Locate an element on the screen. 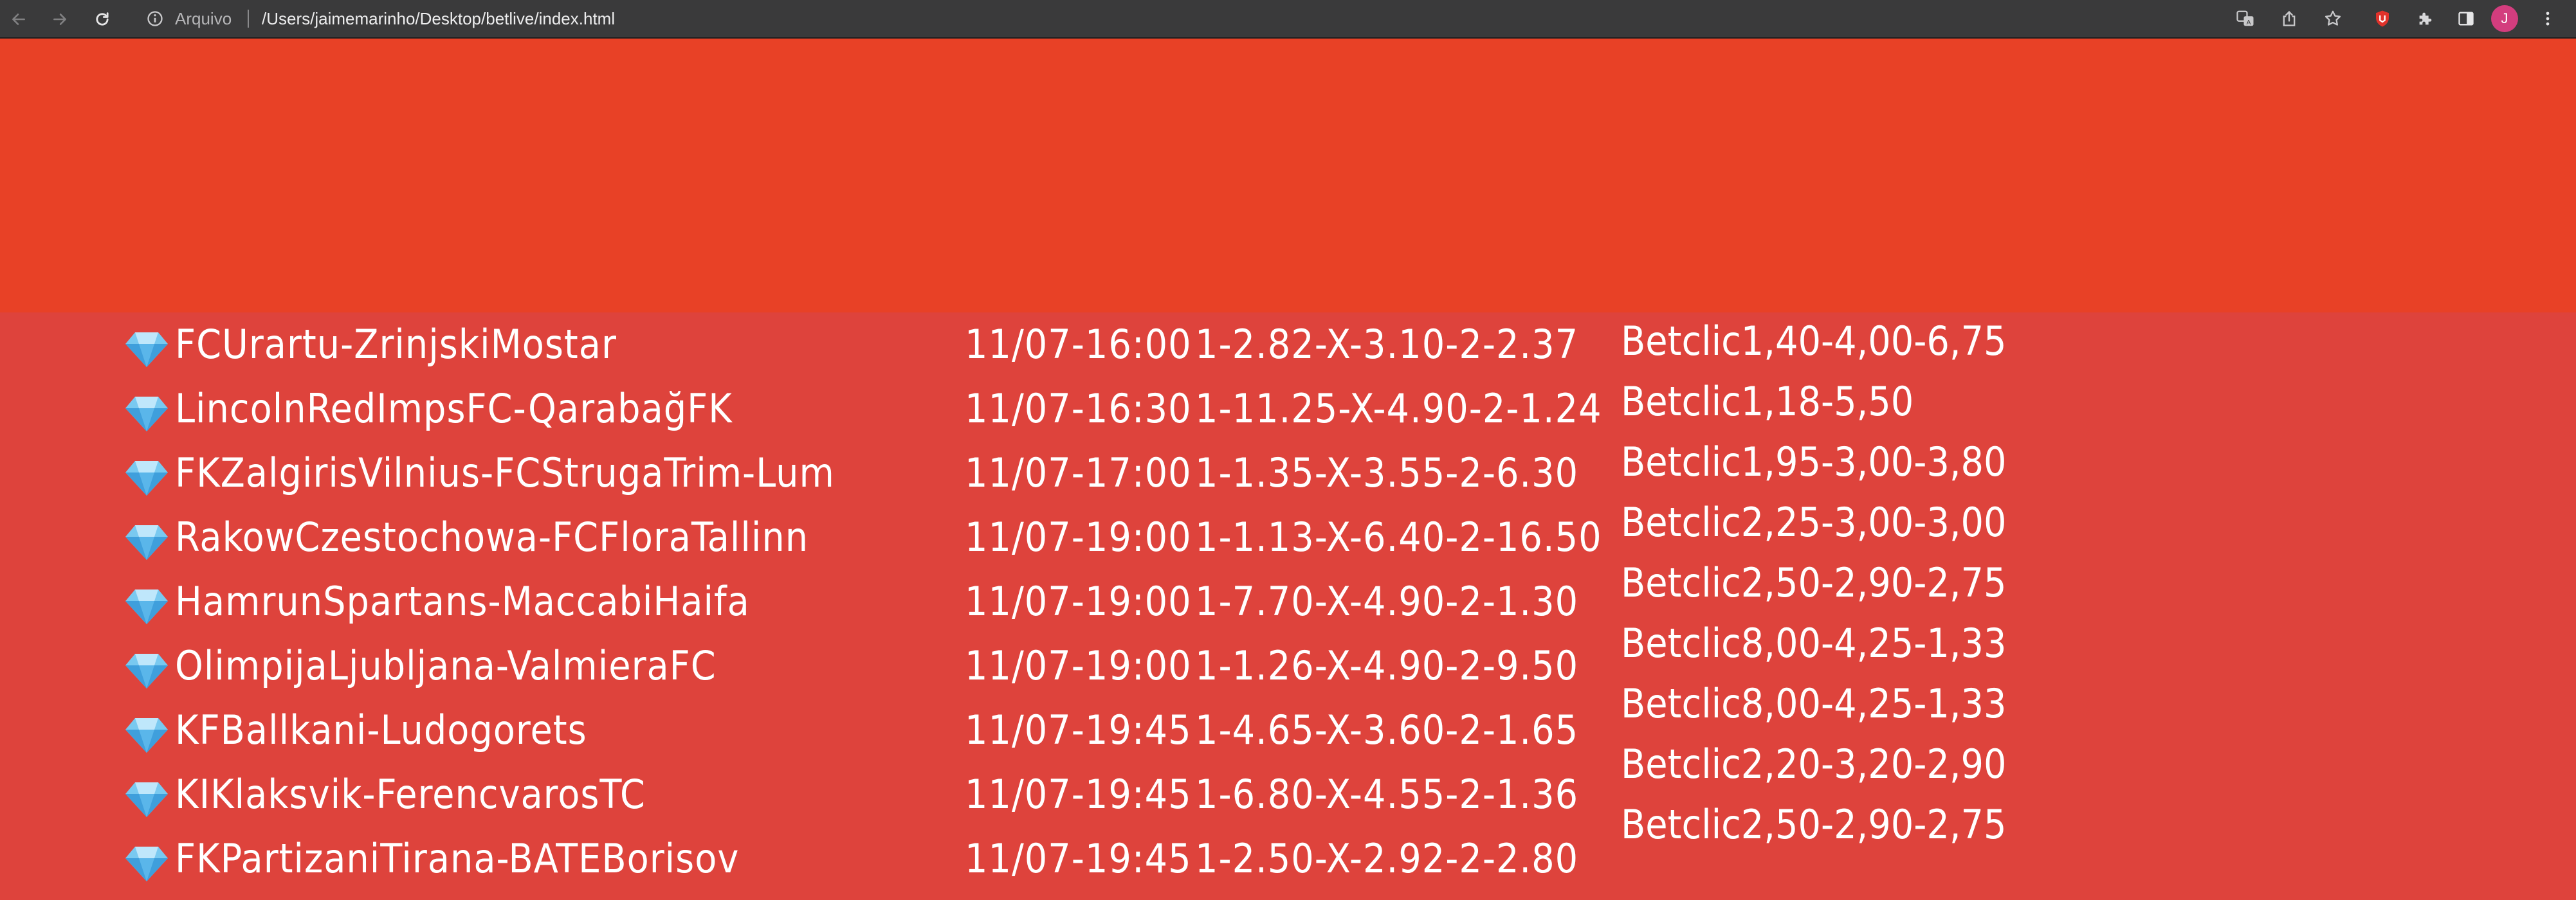 Image resolution: width=2576 pixels, height=900 pixels. match-teams: RakowCzestochowa-FCFloraTallinn is located at coordinates (492, 537).